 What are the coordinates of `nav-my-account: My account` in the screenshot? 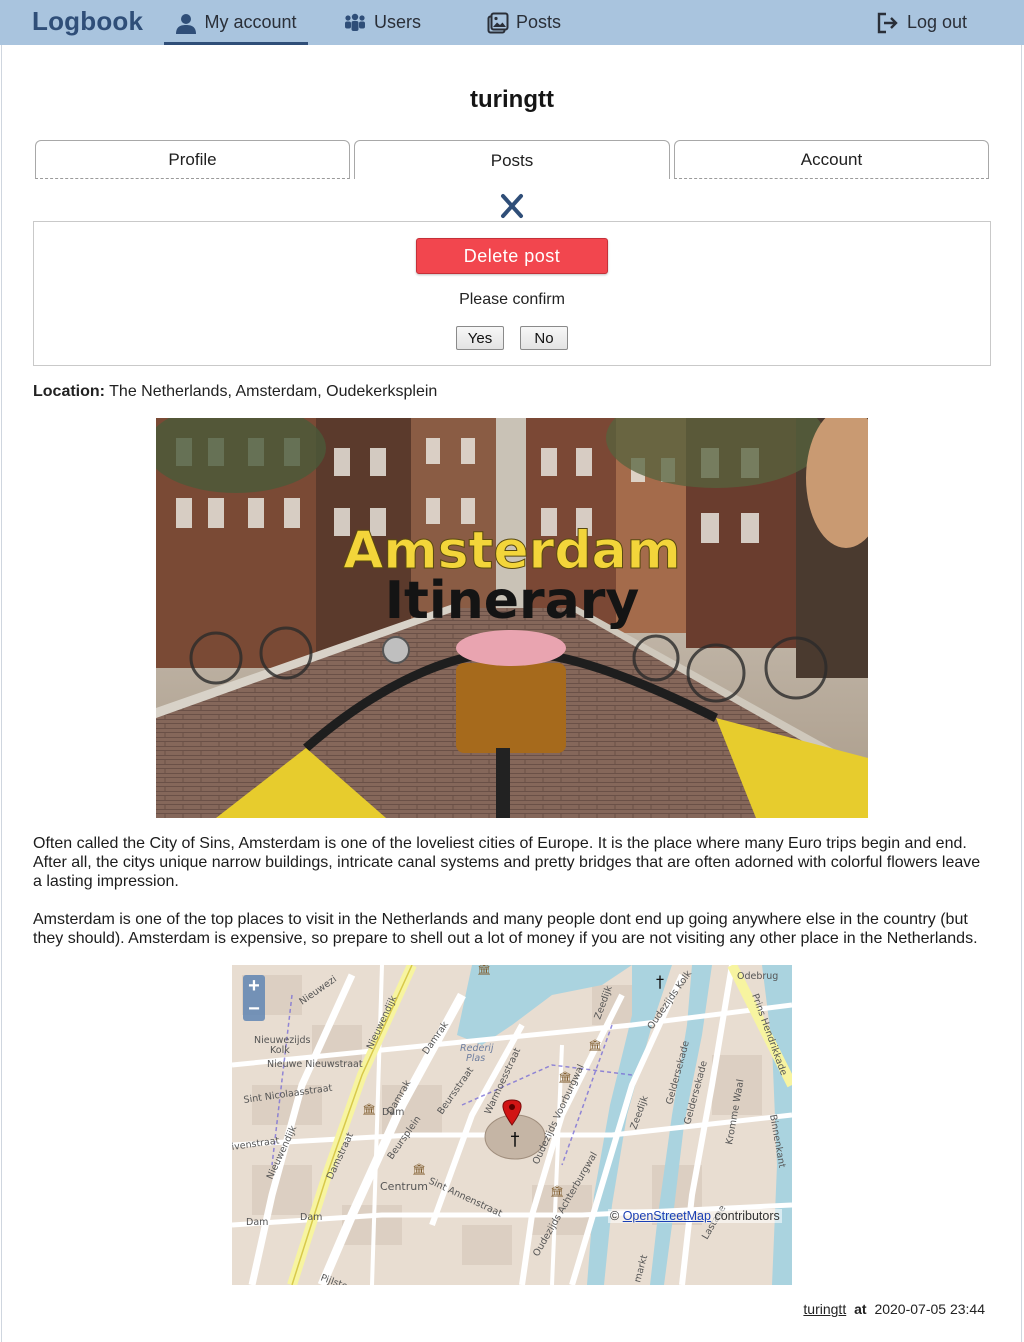 It's located at (236, 22).